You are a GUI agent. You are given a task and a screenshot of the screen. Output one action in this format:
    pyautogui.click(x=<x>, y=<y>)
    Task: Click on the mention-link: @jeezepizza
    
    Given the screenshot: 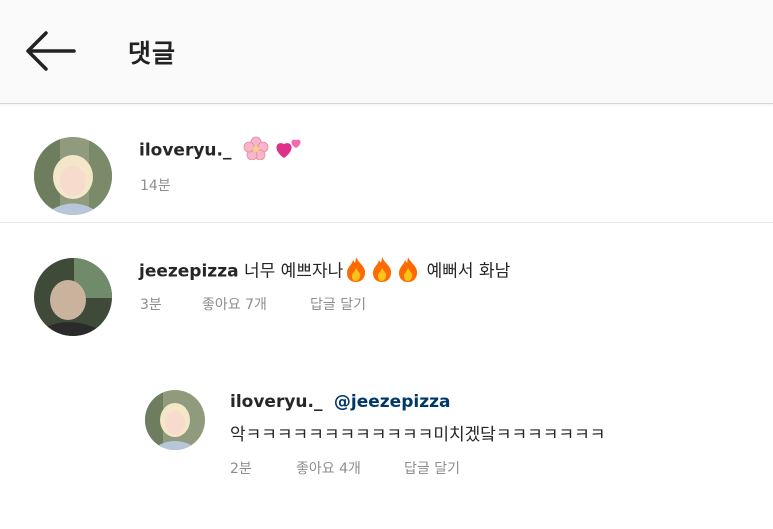 What is the action you would take?
    pyautogui.click(x=392, y=402)
    